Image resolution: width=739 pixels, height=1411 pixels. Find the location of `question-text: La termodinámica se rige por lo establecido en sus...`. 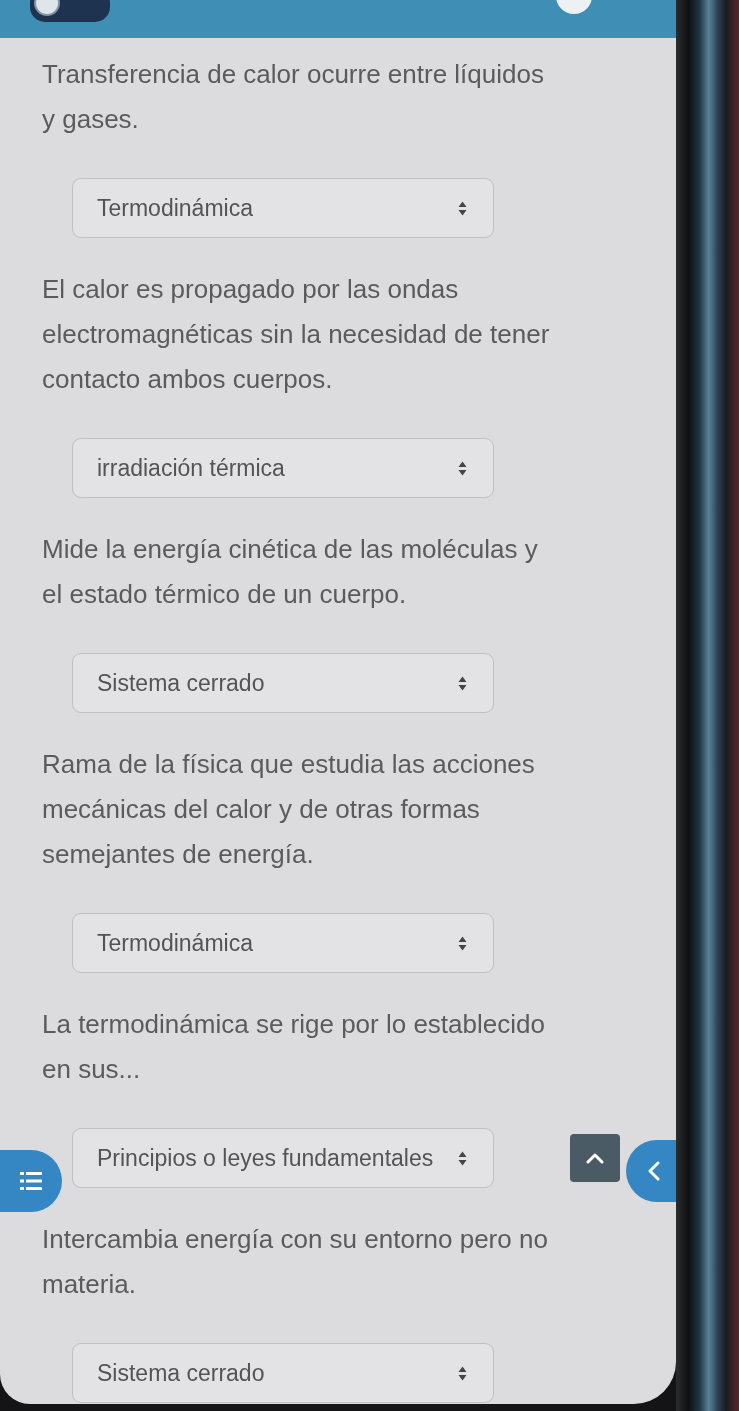

question-text: La termodinámica se rige por lo establecido en sus... is located at coordinates (293, 1047).